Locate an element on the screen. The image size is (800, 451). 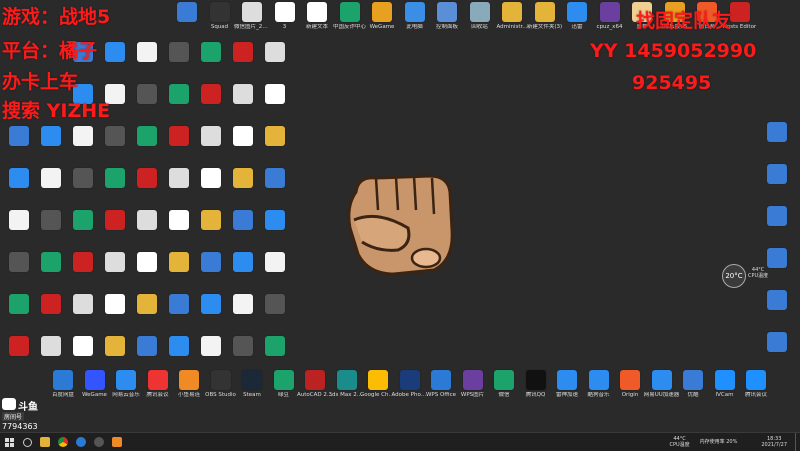
desktop-icon: Squad is located at coordinates (220, 21).